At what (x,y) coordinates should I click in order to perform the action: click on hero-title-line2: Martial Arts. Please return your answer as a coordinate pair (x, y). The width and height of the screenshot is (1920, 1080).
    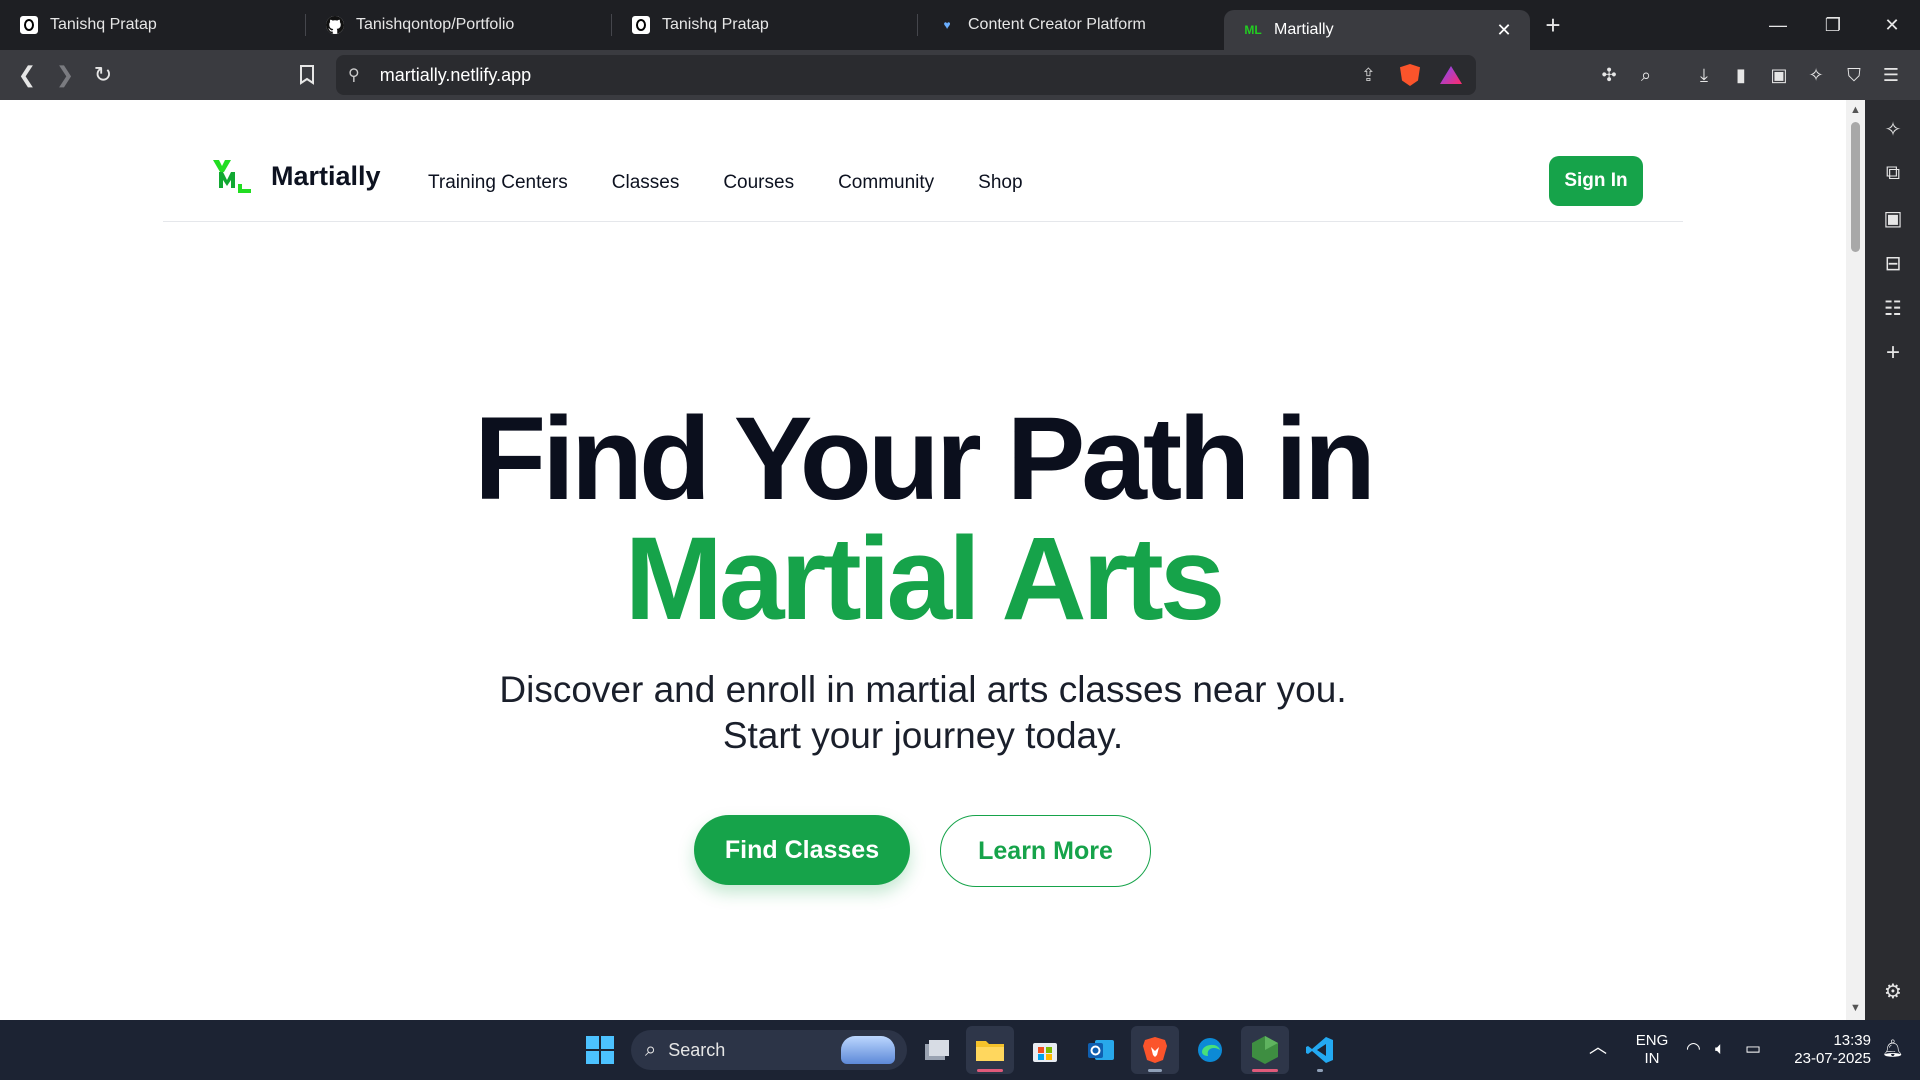
    Looking at the image, I should click on (925, 579).